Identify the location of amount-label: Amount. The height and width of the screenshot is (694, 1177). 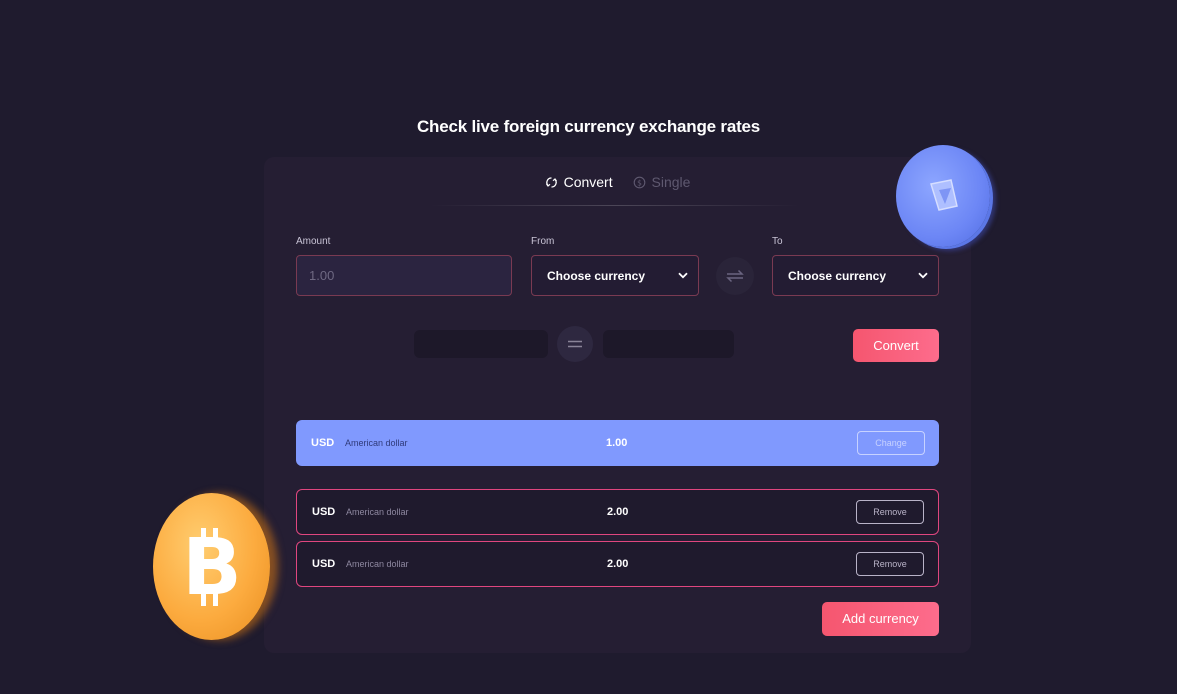
(313, 241).